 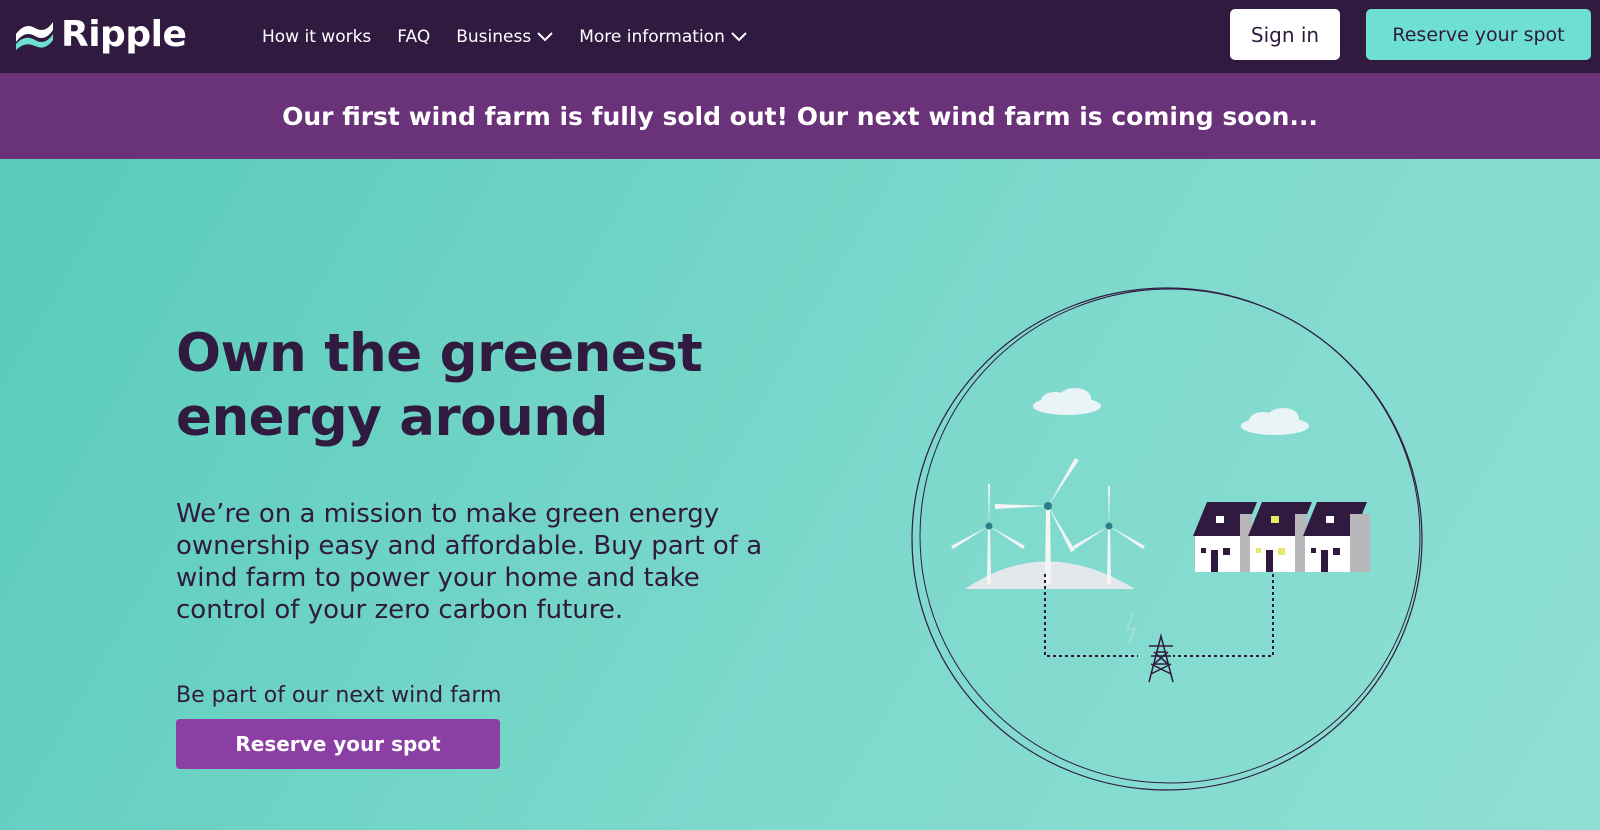 I want to click on reserve-spot-hero-button: Reserve your spot, so click(x=338, y=744).